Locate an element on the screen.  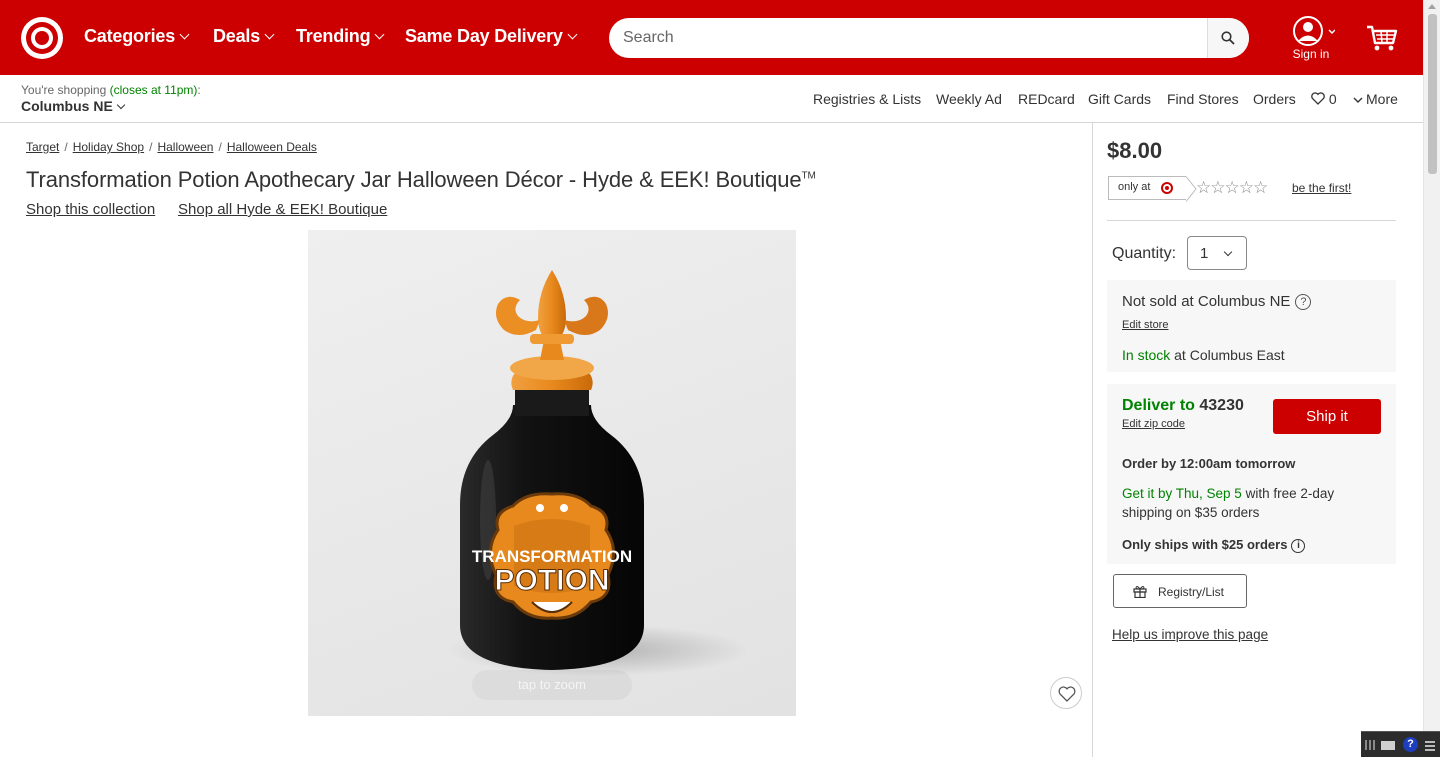
info-icon: i is located at coordinates (1298, 546).